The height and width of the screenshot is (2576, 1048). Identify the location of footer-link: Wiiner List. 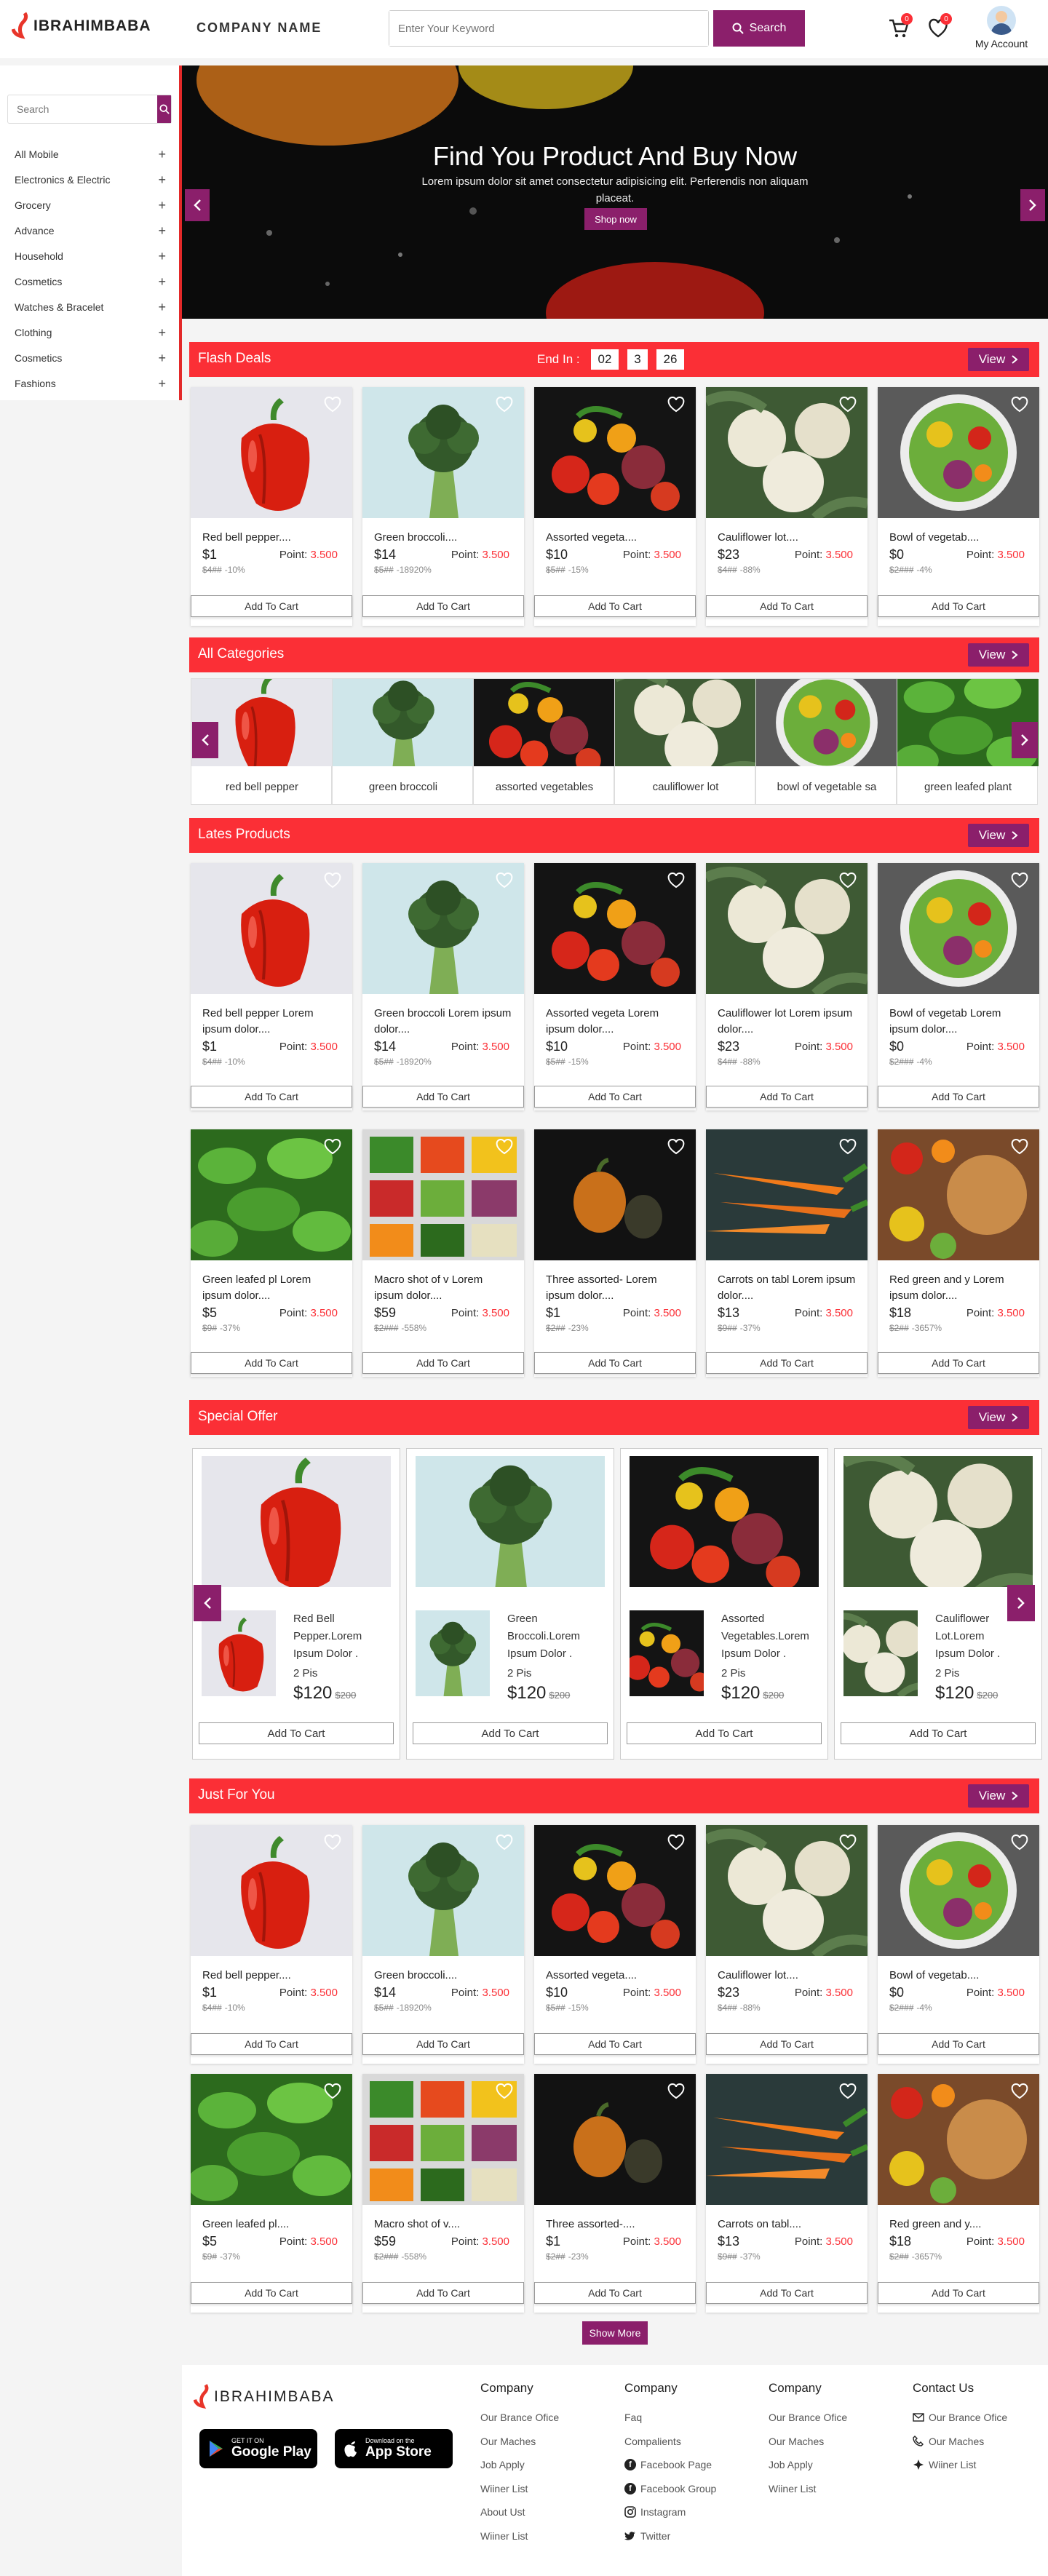
(519, 2489).